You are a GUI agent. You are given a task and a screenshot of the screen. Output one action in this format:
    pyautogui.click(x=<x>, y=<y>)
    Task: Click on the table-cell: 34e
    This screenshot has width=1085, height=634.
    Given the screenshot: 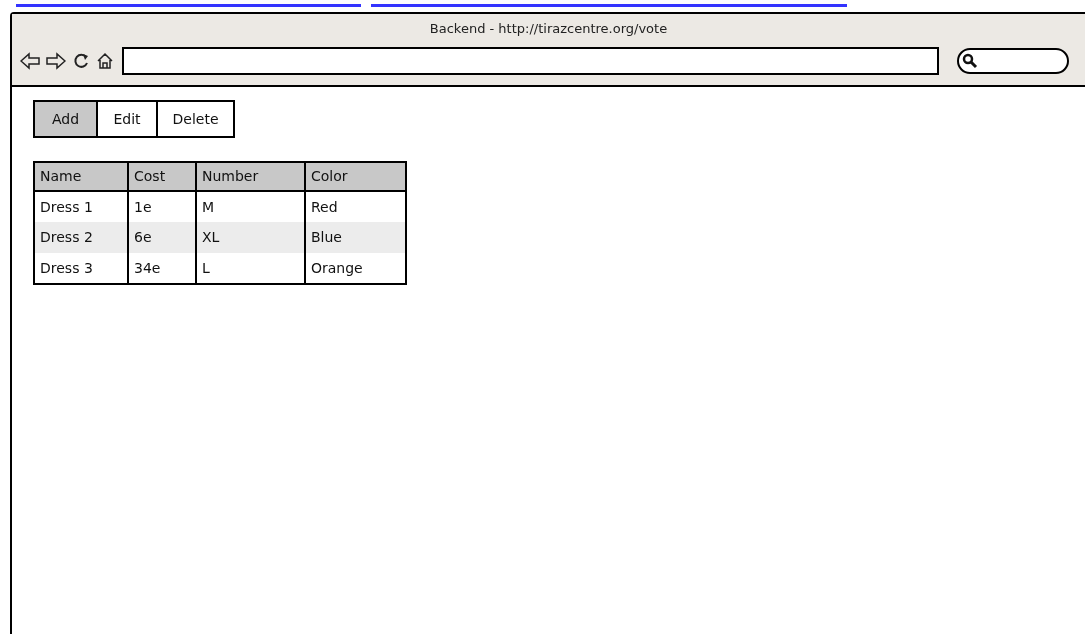 What is the action you would take?
    pyautogui.click(x=162, y=268)
    